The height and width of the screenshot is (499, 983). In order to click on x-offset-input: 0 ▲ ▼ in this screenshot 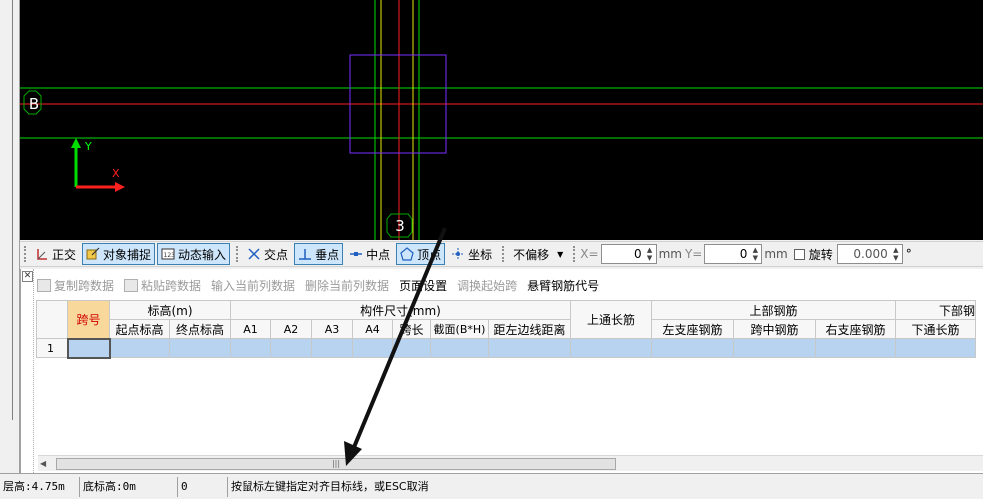, I will do `click(628, 254)`.